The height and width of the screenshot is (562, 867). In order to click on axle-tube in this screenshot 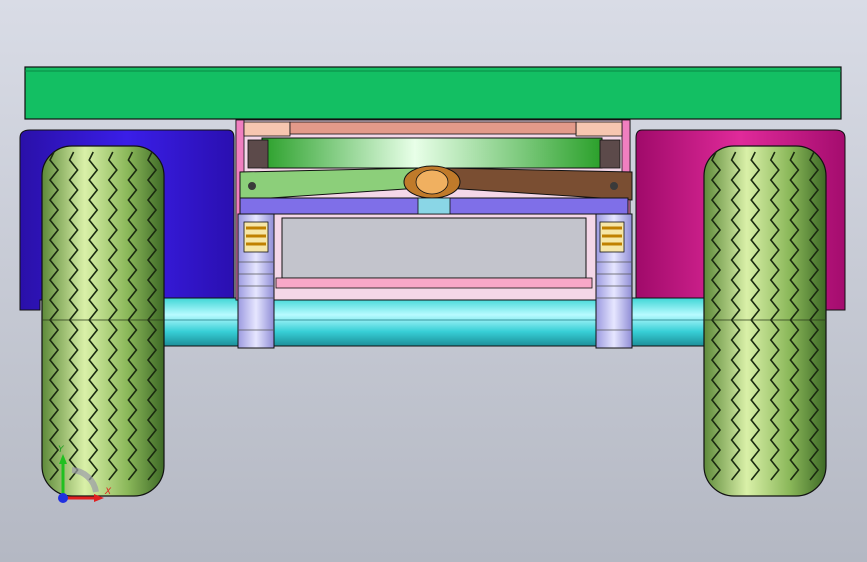, I will do `click(435, 322)`.